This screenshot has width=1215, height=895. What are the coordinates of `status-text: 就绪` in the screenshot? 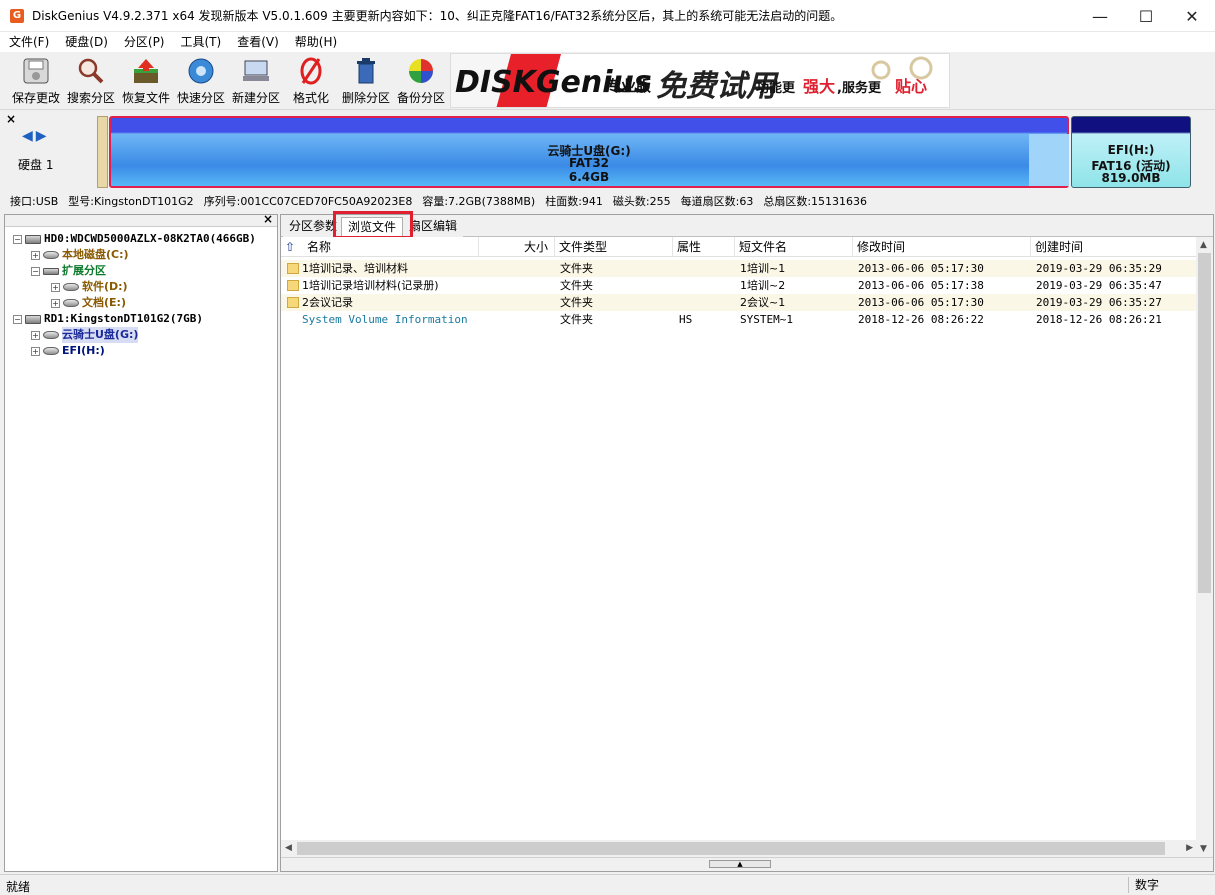 It's located at (18, 887).